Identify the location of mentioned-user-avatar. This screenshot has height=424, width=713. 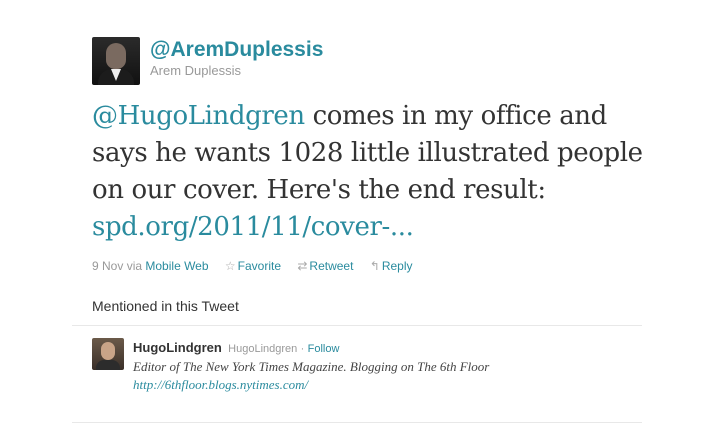
(108, 354).